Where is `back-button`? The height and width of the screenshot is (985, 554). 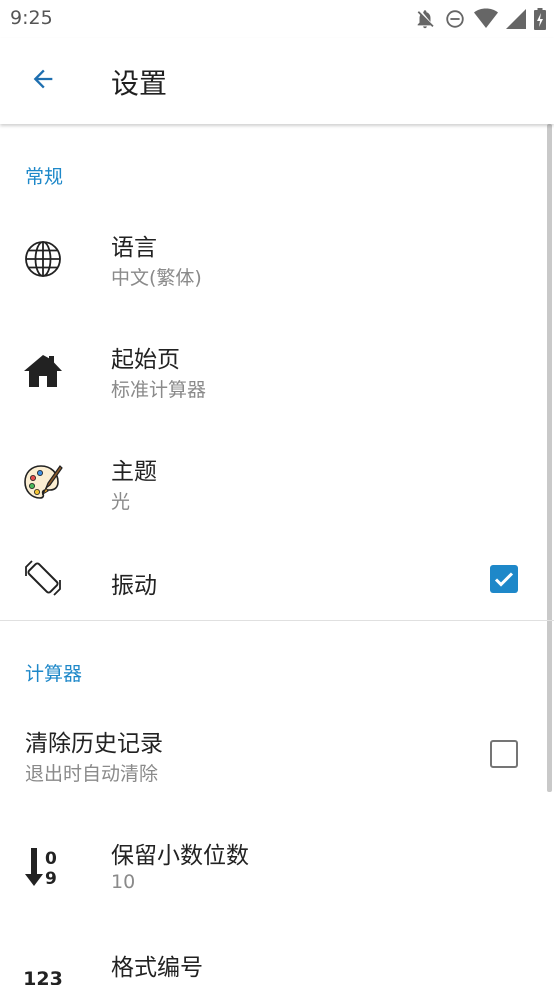 back-button is located at coordinates (43, 81).